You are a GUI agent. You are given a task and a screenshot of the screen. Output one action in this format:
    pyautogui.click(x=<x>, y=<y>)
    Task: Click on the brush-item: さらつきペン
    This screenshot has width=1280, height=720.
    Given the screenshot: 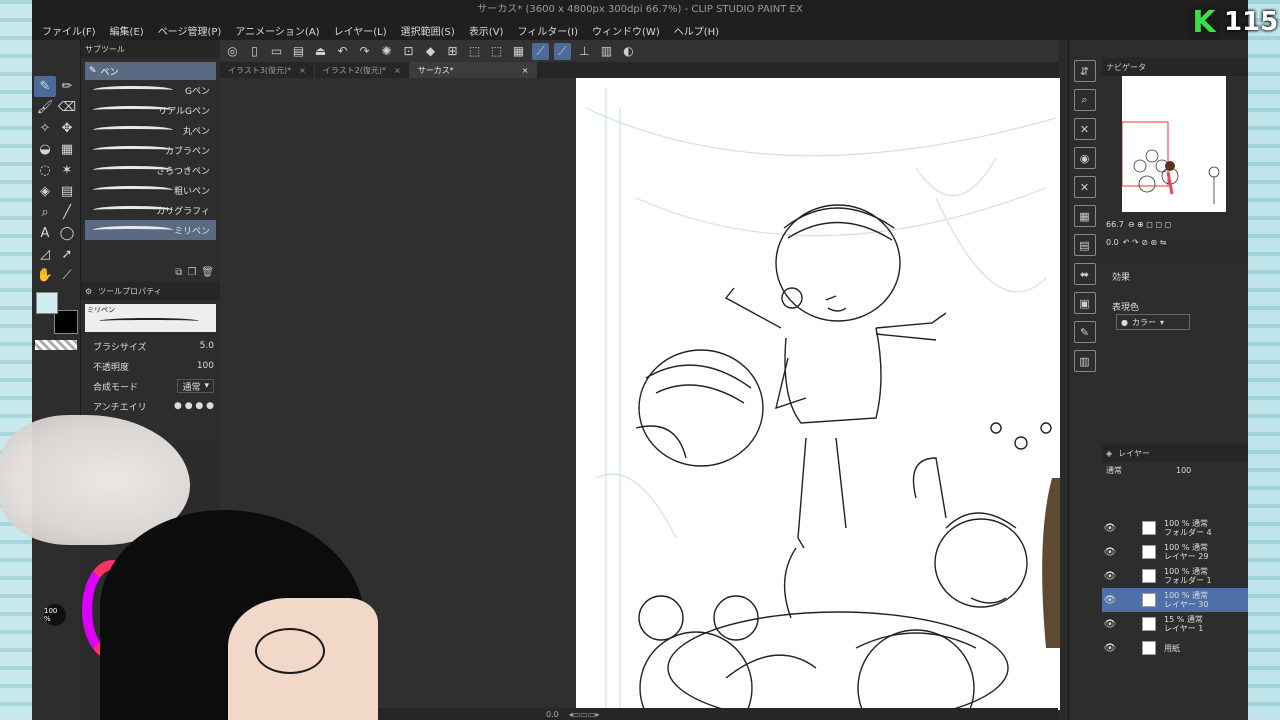 What is the action you would take?
    pyautogui.click(x=150, y=170)
    